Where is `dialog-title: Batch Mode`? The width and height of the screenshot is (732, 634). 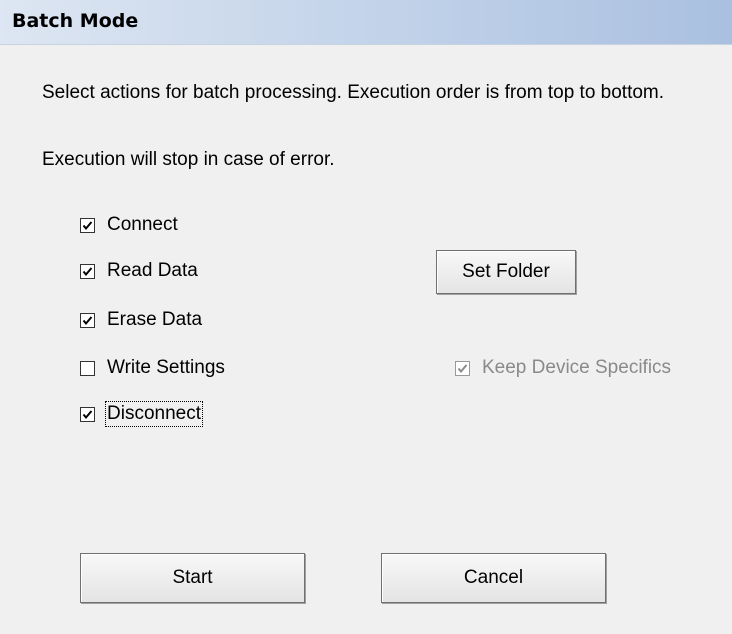 dialog-title: Batch Mode is located at coordinates (75, 21).